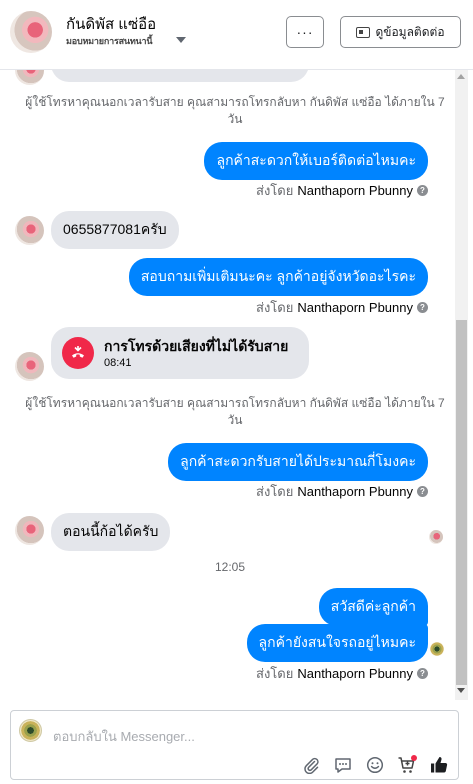  I want to click on message-bubble-outgoing: ลูกค้าสะดวกให้เบอร์ติดต่อไหมคะ, so click(316, 161).